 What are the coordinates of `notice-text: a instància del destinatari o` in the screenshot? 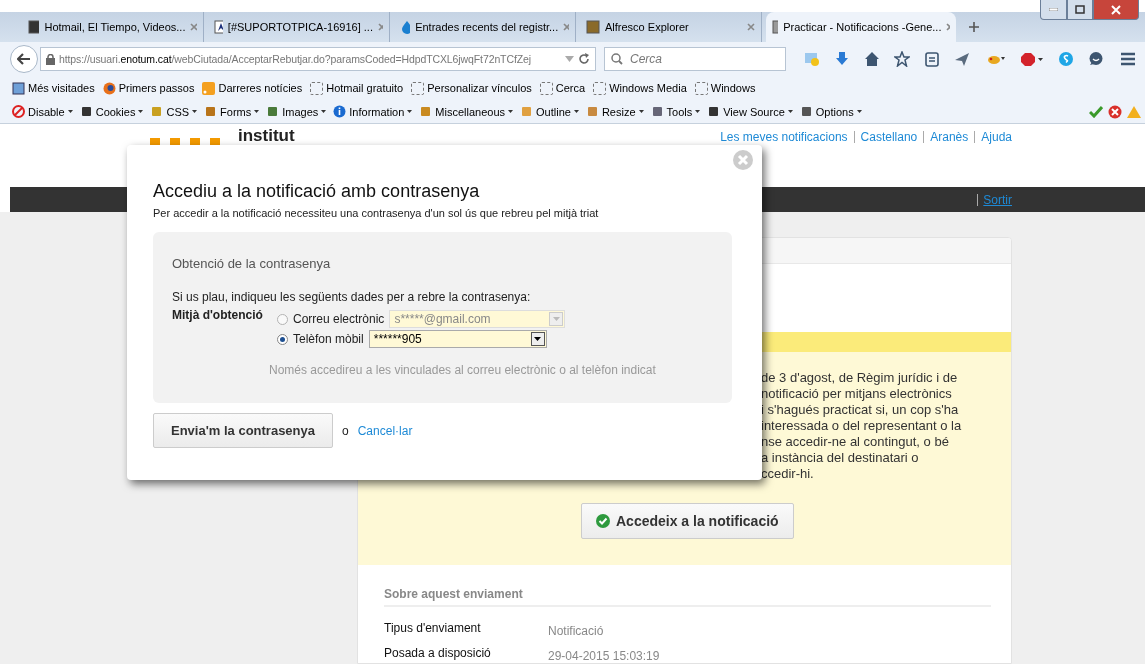 It's located at (840, 458).